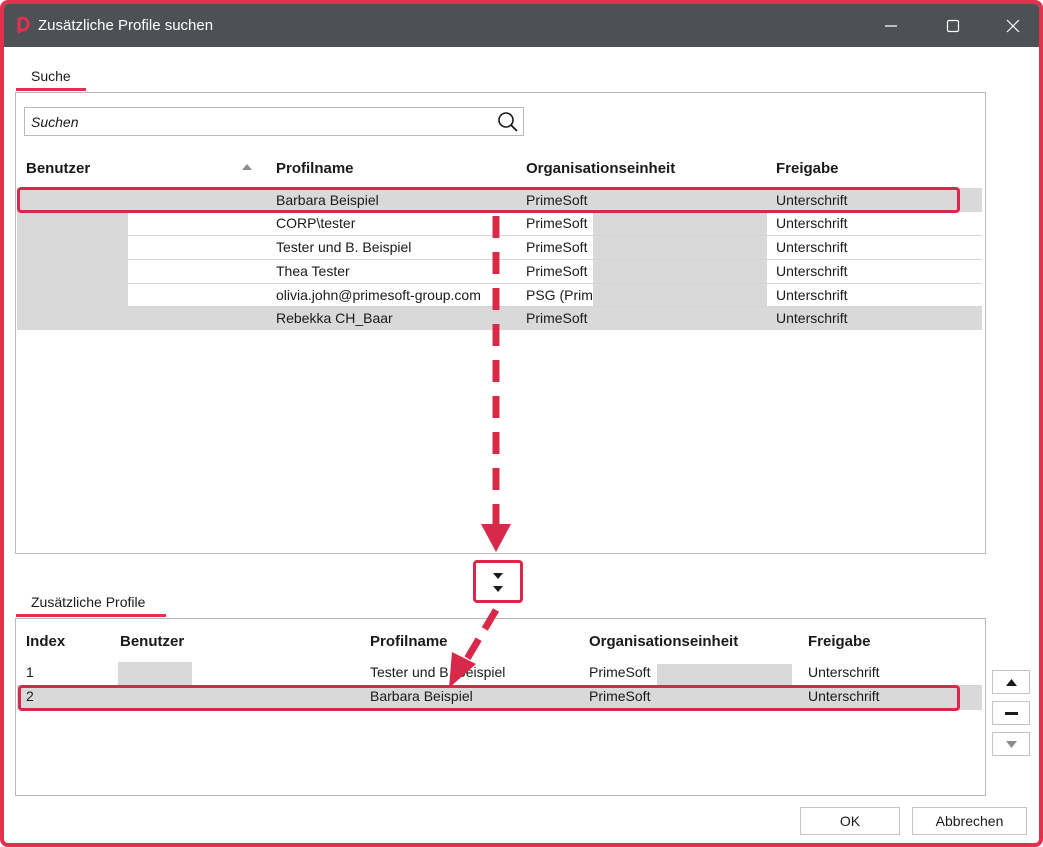  I want to click on tab-profiles-underline, so click(91, 615).